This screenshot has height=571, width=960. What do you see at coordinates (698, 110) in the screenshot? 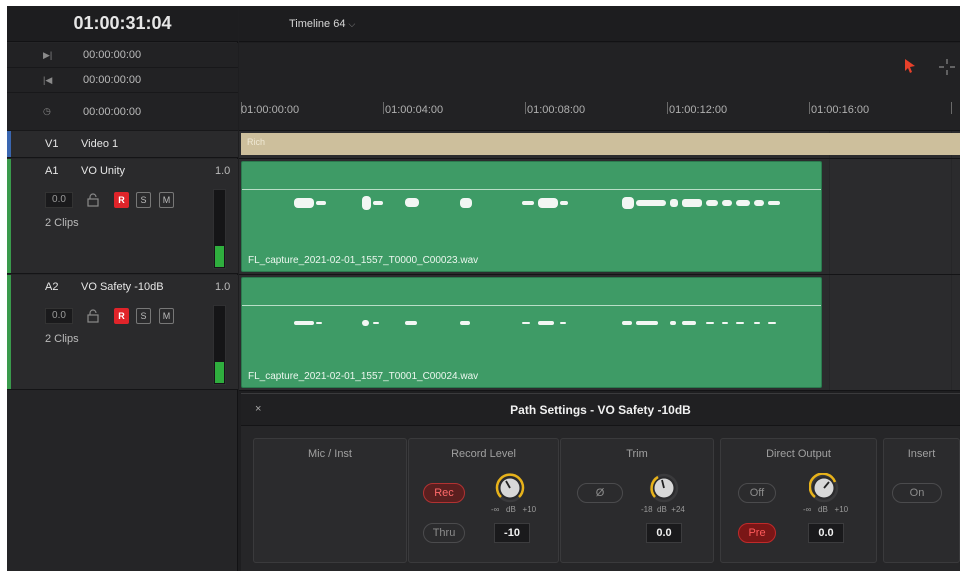
I see `ruler-label: 01:00:12:00` at bounding box center [698, 110].